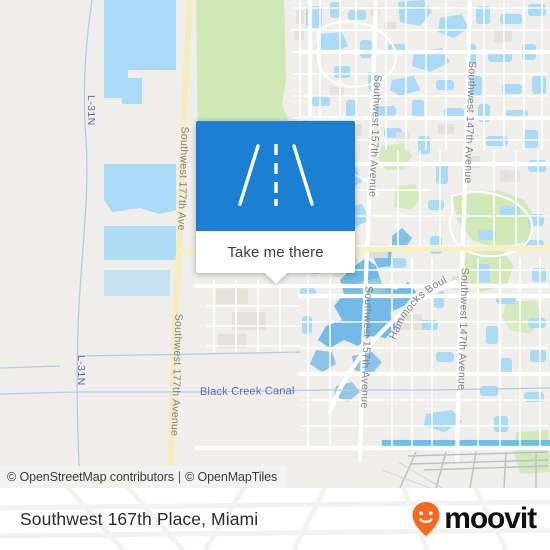  I want to click on label-black-creek-canal: Black Creek Canal, so click(247, 391).